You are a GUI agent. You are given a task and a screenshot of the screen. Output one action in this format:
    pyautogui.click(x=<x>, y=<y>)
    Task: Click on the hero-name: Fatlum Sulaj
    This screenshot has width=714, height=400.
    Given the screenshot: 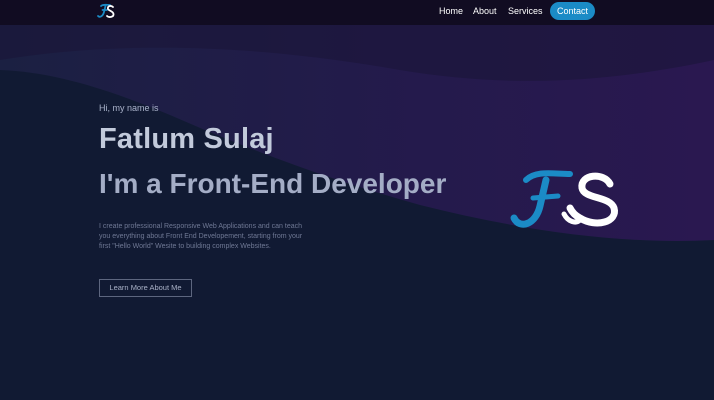 What is the action you would take?
    pyautogui.click(x=186, y=139)
    